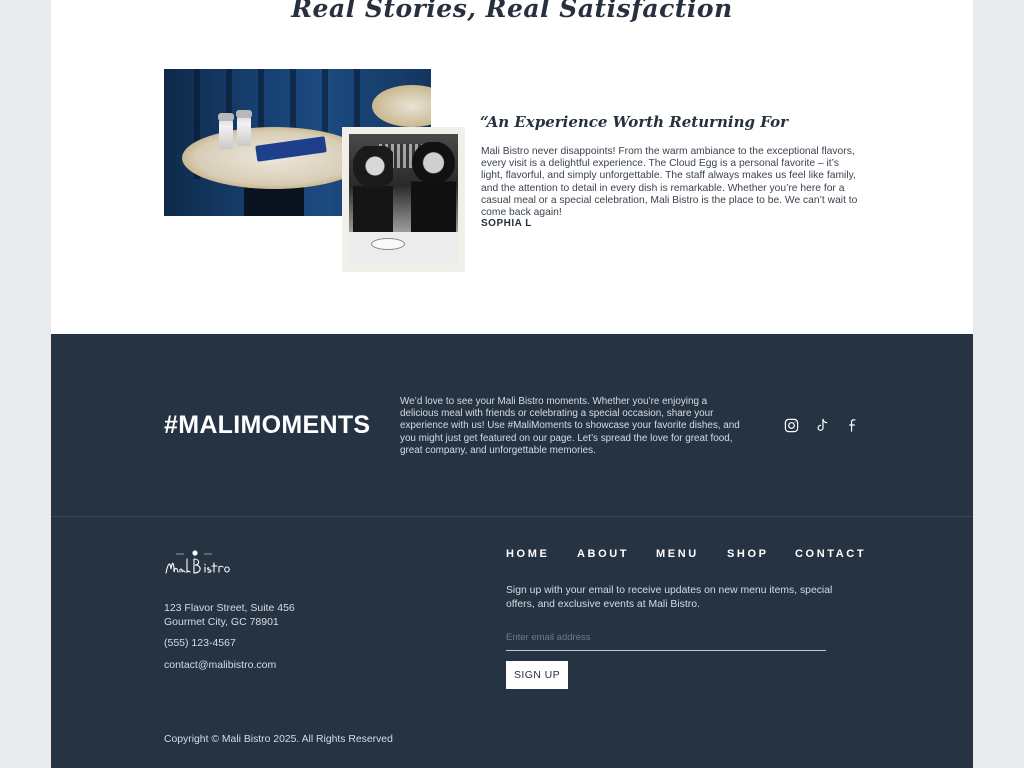 The width and height of the screenshot is (1024, 768). I want to click on contact-email-link: contact@malibistro.com, so click(220, 665).